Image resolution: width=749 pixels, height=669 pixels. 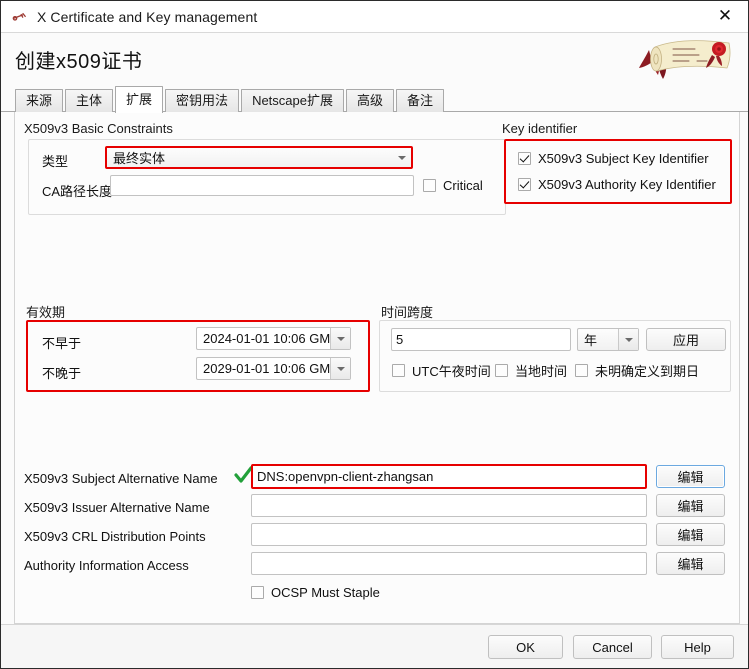 What do you see at coordinates (623, 158) in the screenshot?
I see `subject-key-identifier-label: X509v3 Subject Key Identifier` at bounding box center [623, 158].